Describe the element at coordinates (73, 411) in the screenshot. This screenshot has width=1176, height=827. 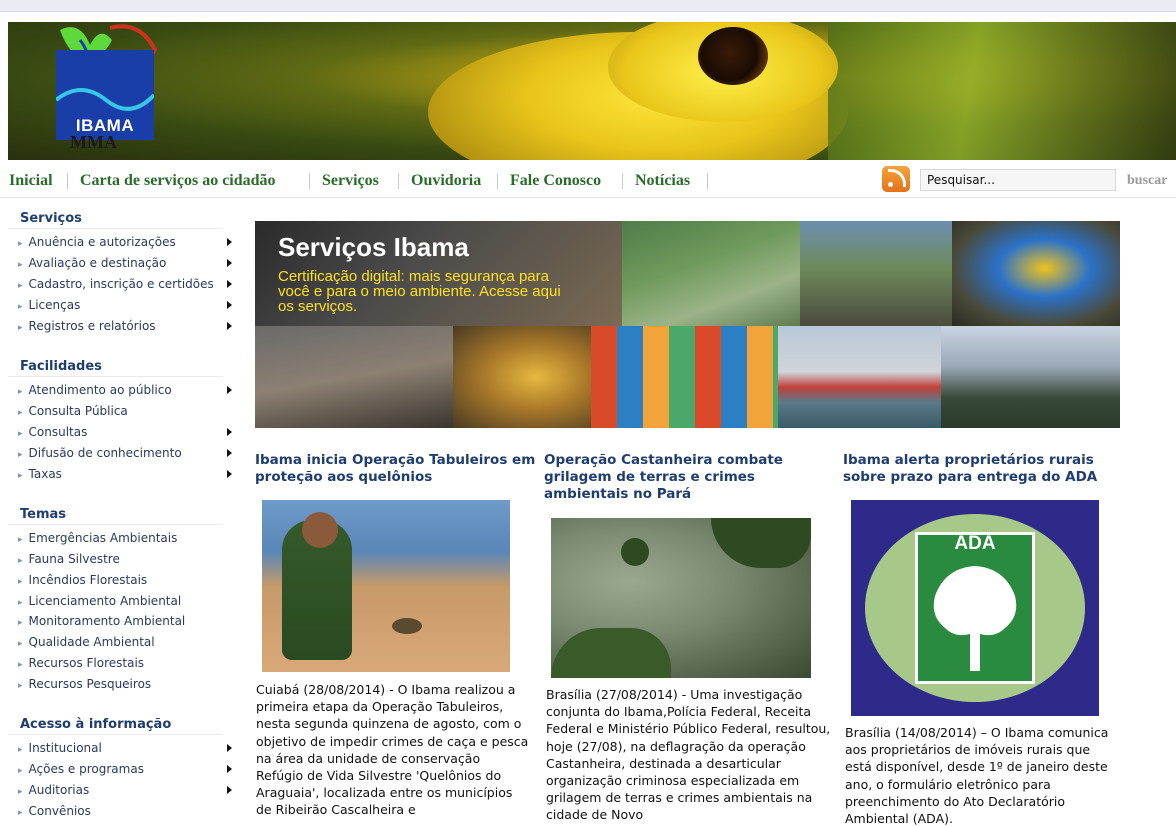
I see `sidebar-item-consulta-publica: ▸ Consulta Pública` at that location.